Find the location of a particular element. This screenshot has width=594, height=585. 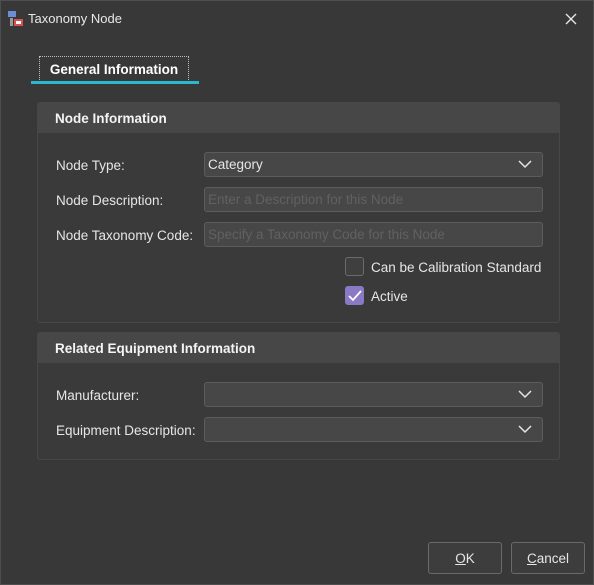

close-icon is located at coordinates (571, 19).